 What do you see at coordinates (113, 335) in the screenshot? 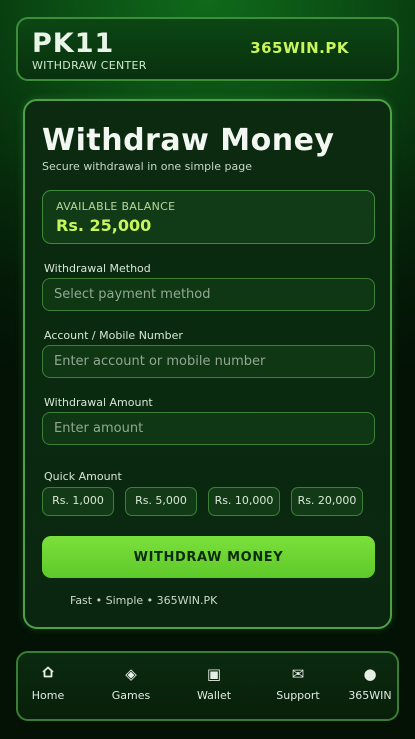
I see `account-label: Account / Mobile Number` at bounding box center [113, 335].